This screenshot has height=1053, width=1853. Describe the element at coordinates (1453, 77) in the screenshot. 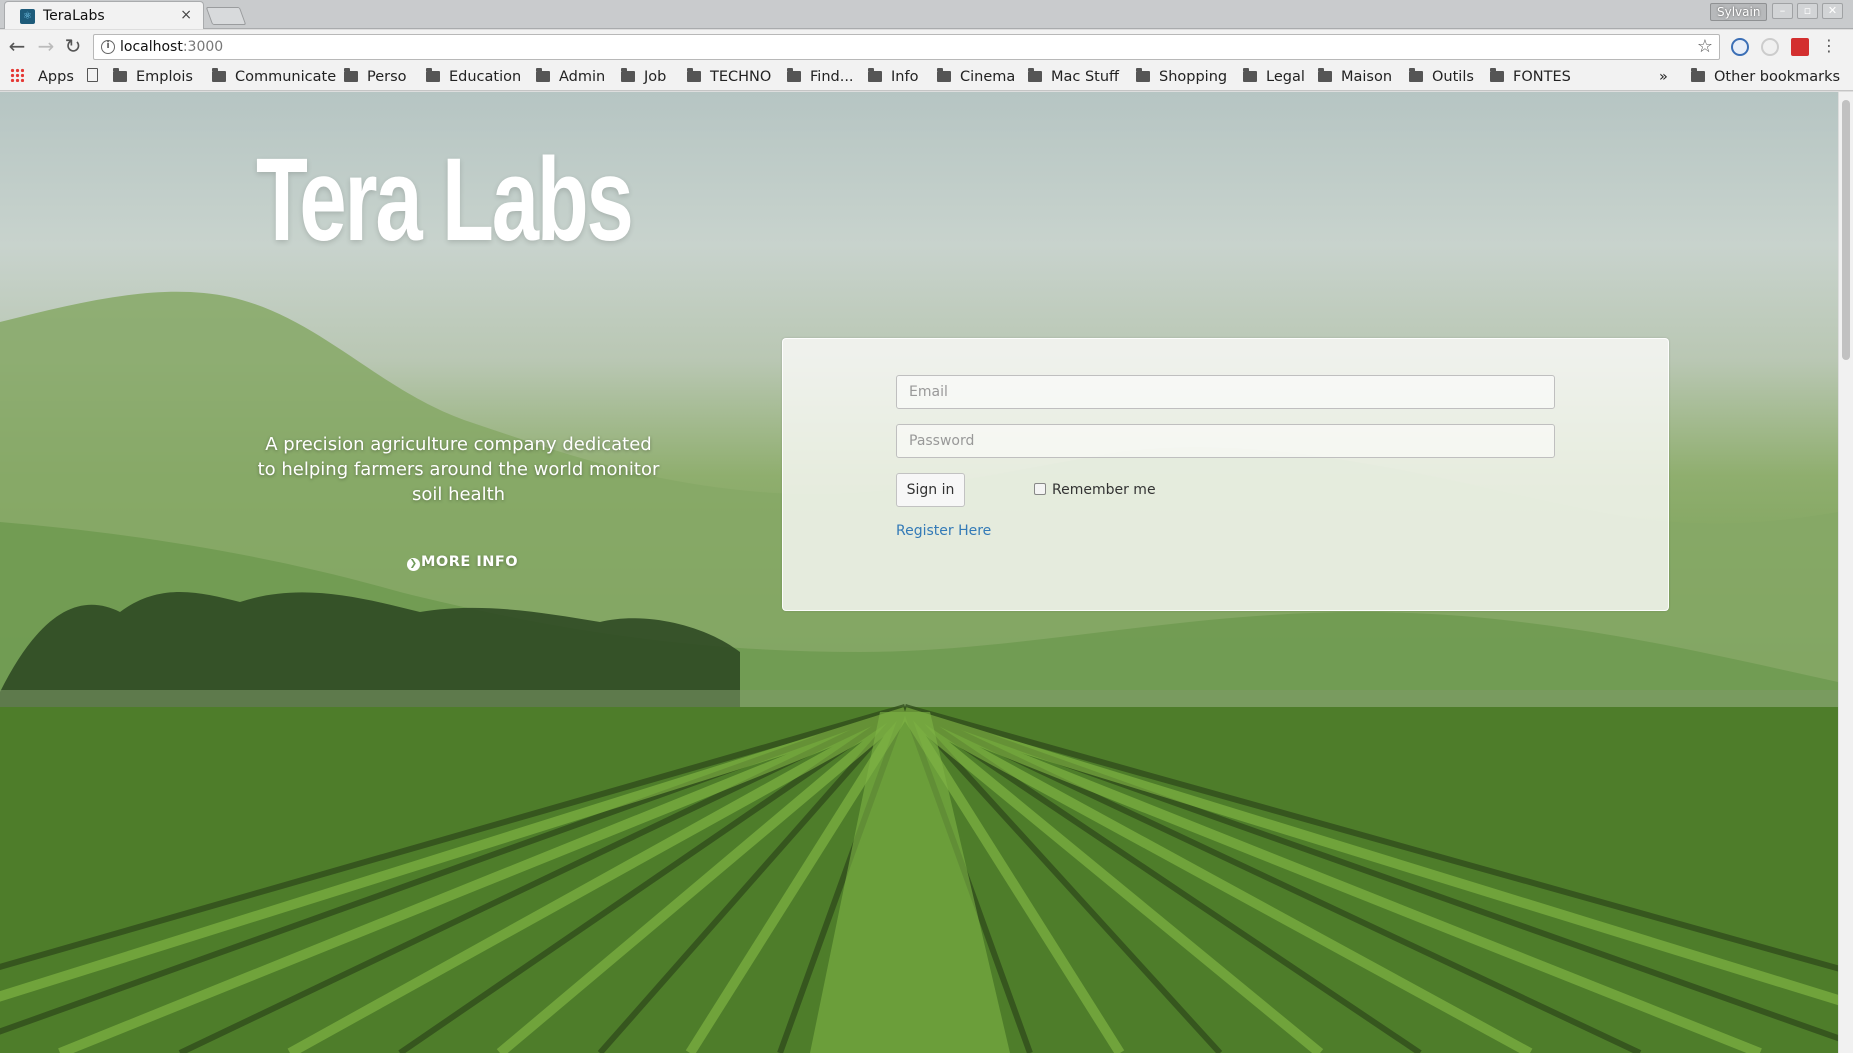

I see `bookmark-label: Outils` at that location.